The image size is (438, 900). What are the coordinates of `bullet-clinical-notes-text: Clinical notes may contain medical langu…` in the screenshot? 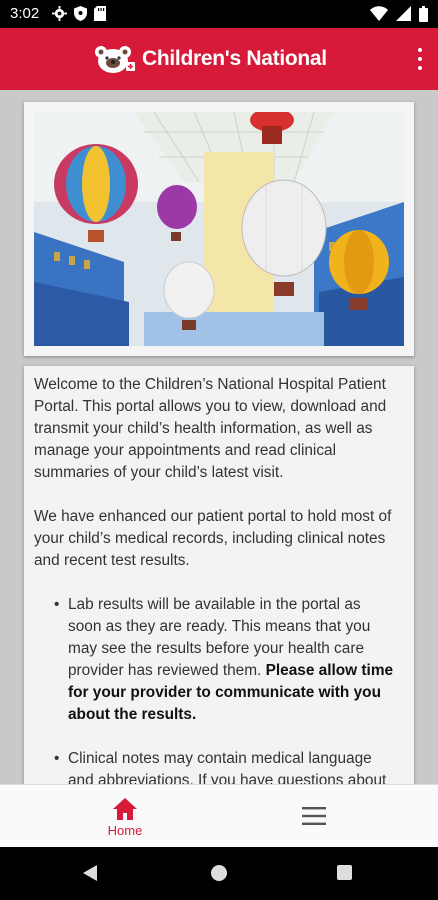 It's located at (227, 767).